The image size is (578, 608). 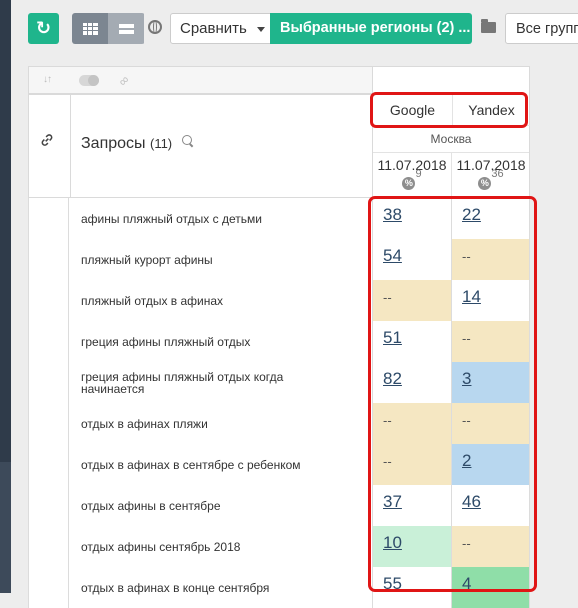 What do you see at coordinates (144, 423) in the screenshot?
I see `query-text: отдых в афинах пляжи` at bounding box center [144, 423].